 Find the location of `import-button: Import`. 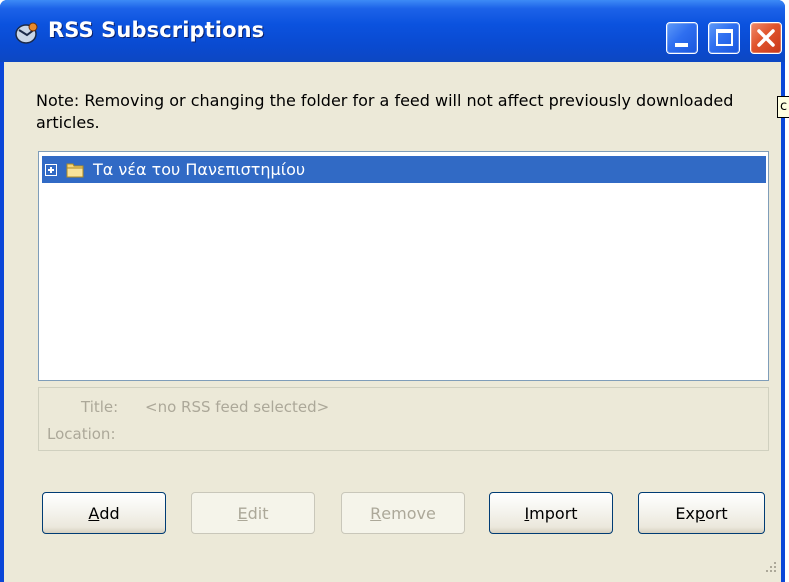

import-button: Import is located at coordinates (551, 513).